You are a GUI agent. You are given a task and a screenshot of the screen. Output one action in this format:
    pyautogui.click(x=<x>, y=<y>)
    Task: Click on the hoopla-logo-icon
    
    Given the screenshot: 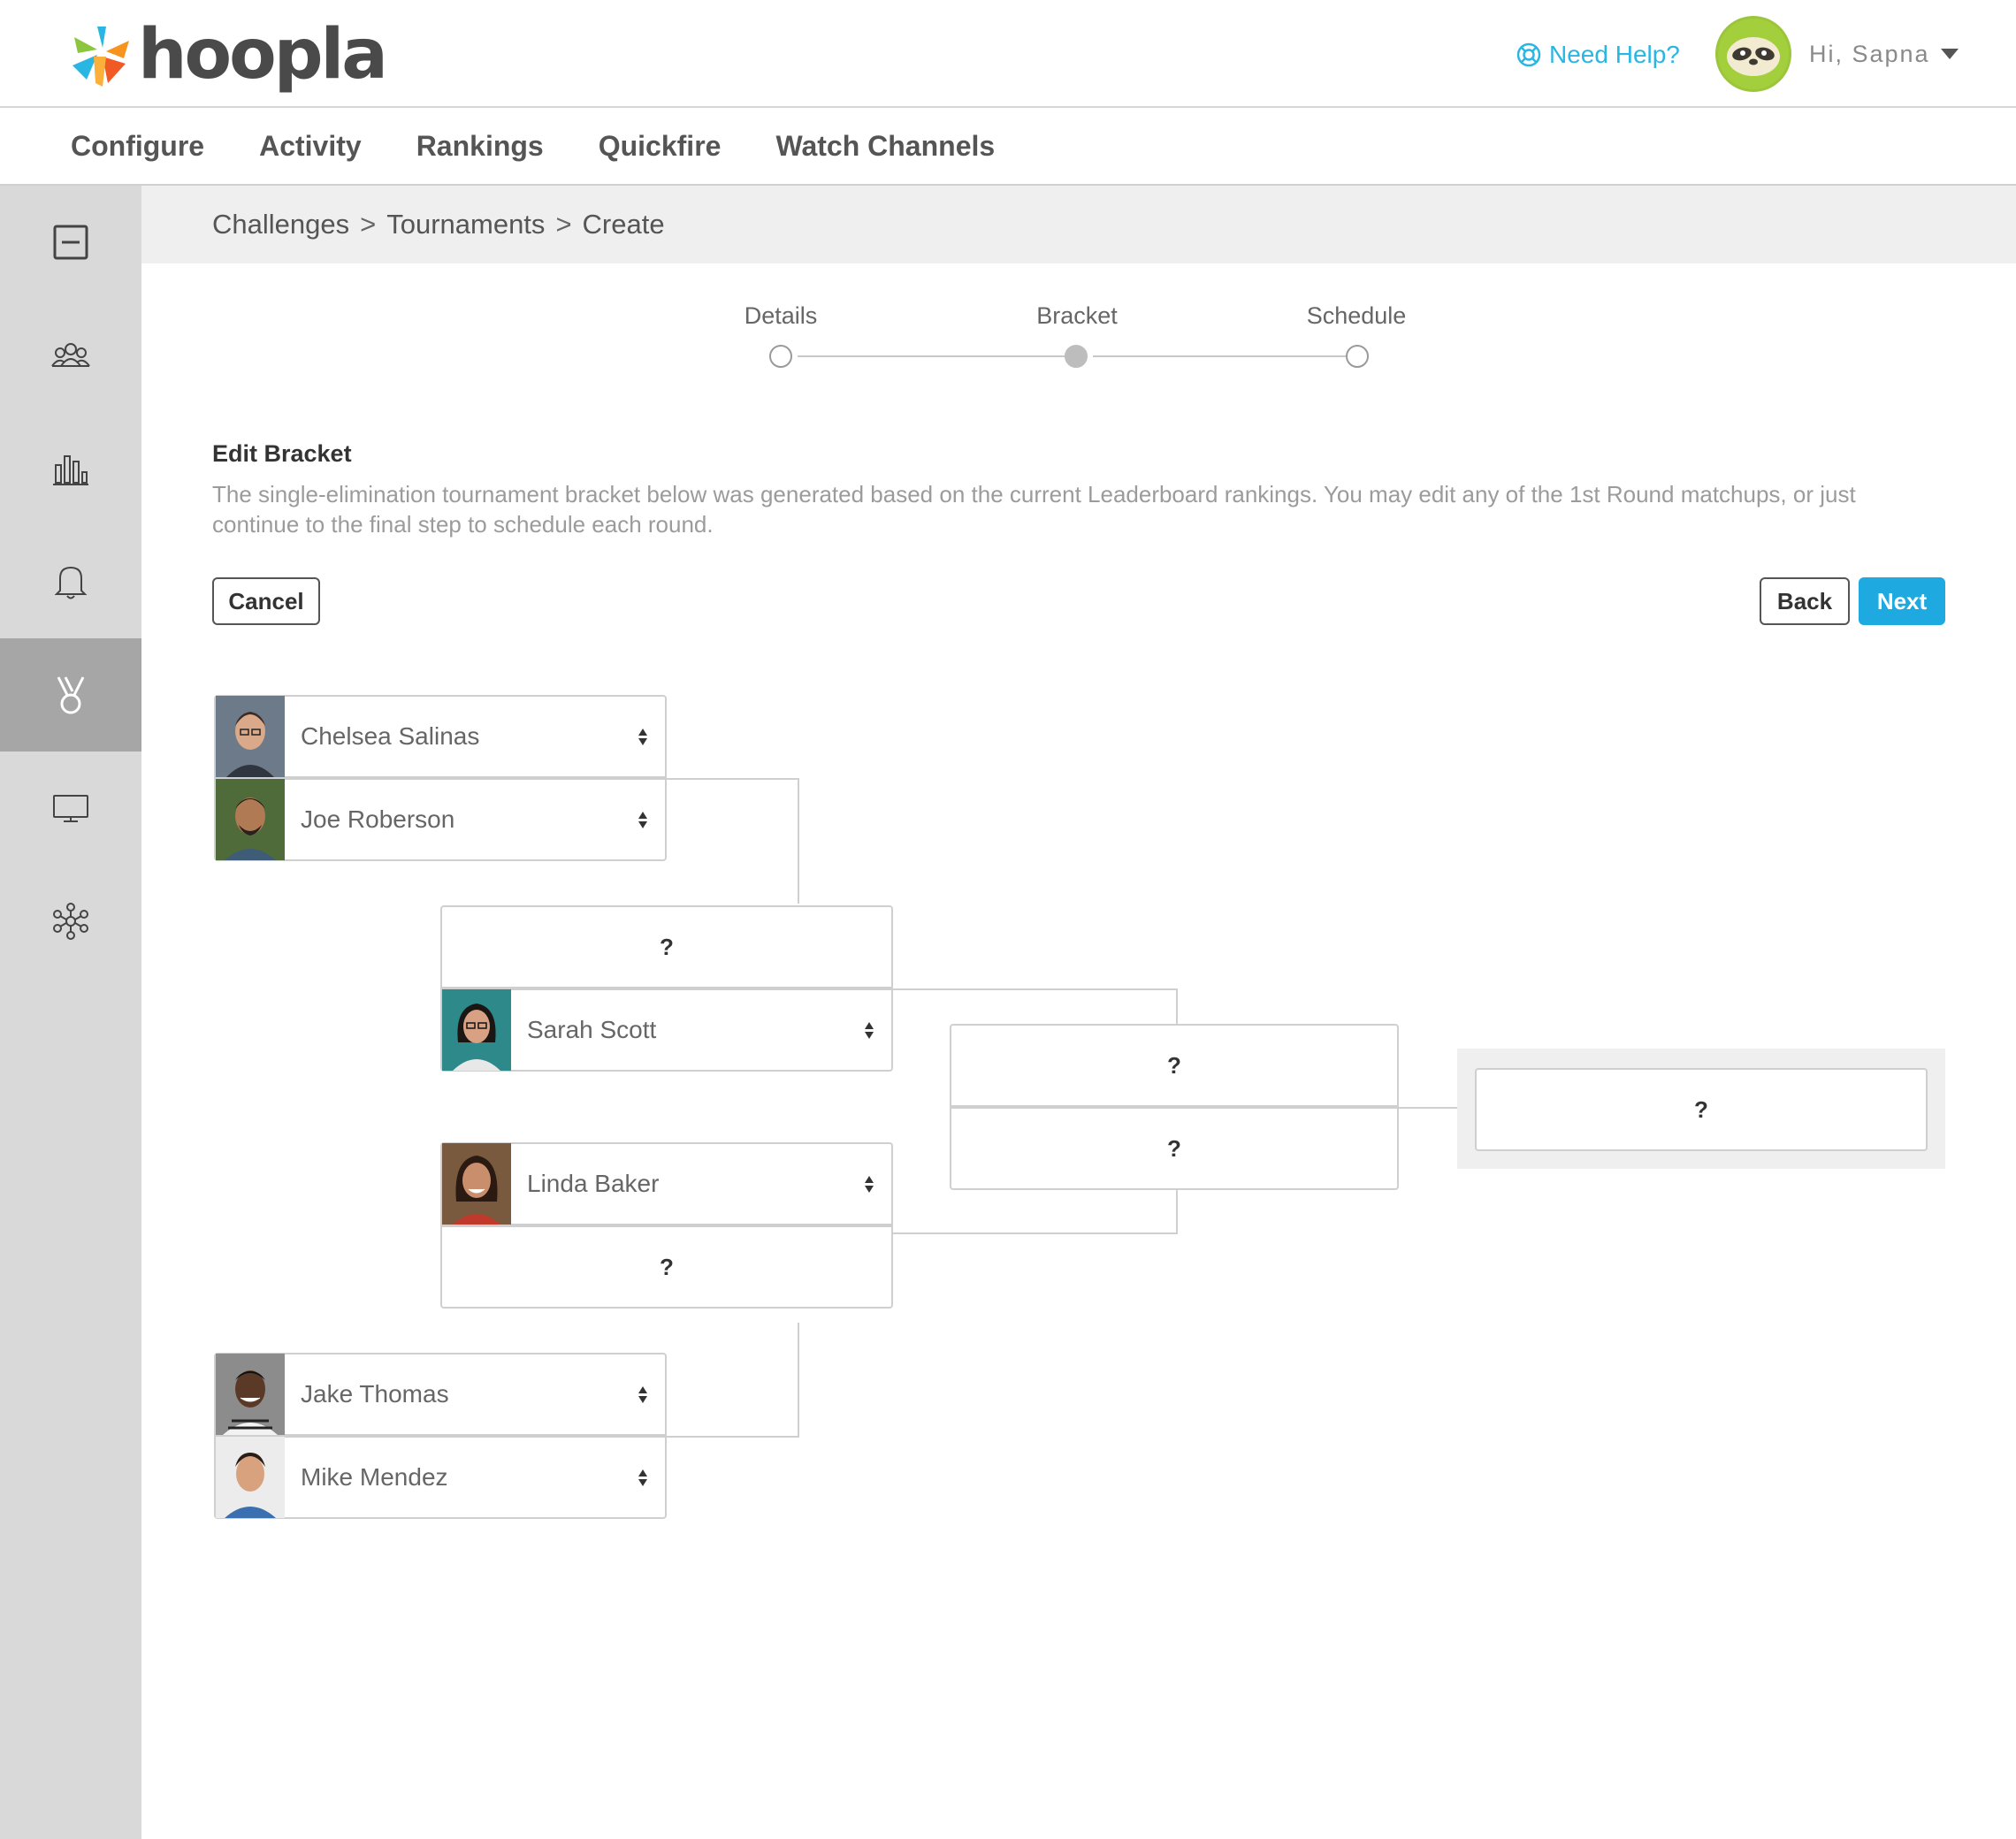 What is the action you would take?
    pyautogui.click(x=100, y=54)
    